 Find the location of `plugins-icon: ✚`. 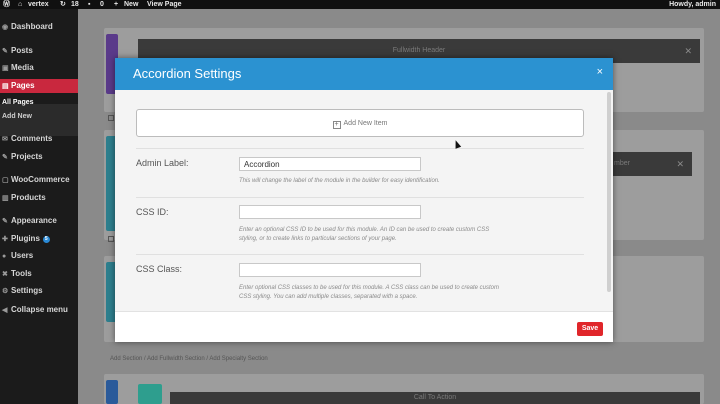

plugins-icon: ✚ is located at coordinates (5, 239).